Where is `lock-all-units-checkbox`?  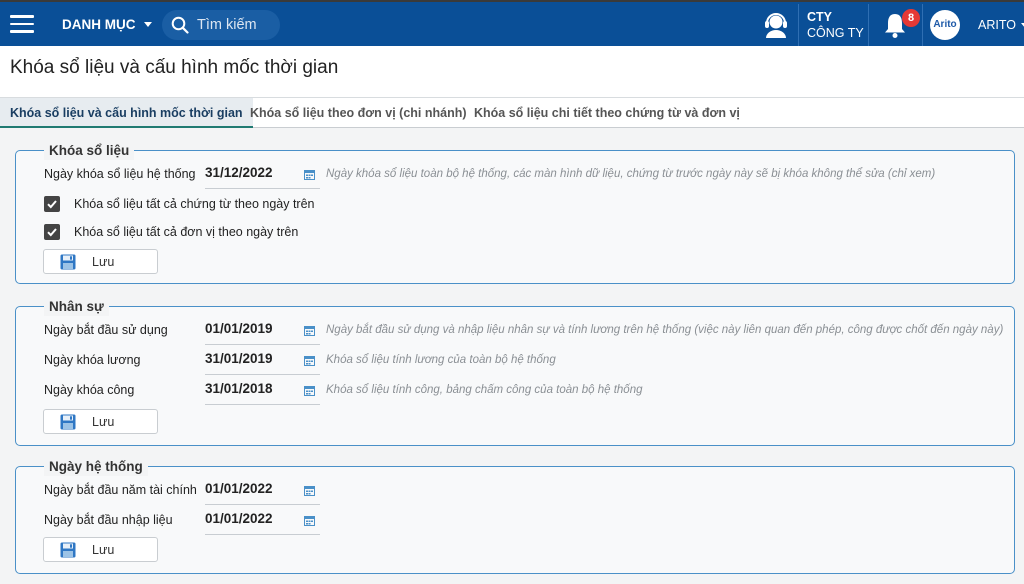 lock-all-units-checkbox is located at coordinates (52, 232).